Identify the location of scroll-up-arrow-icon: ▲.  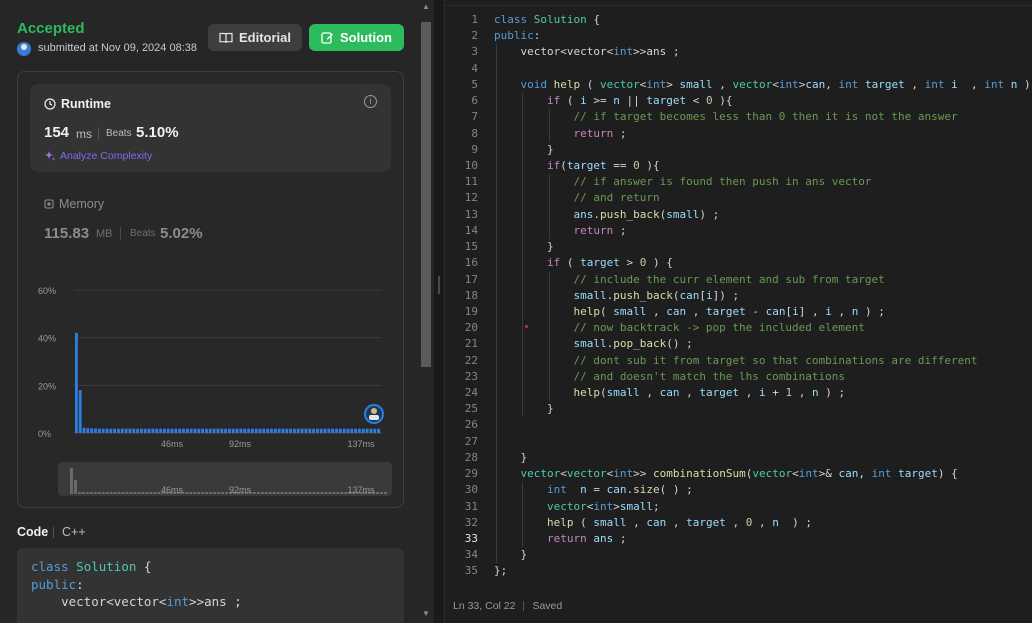
(426, 6).